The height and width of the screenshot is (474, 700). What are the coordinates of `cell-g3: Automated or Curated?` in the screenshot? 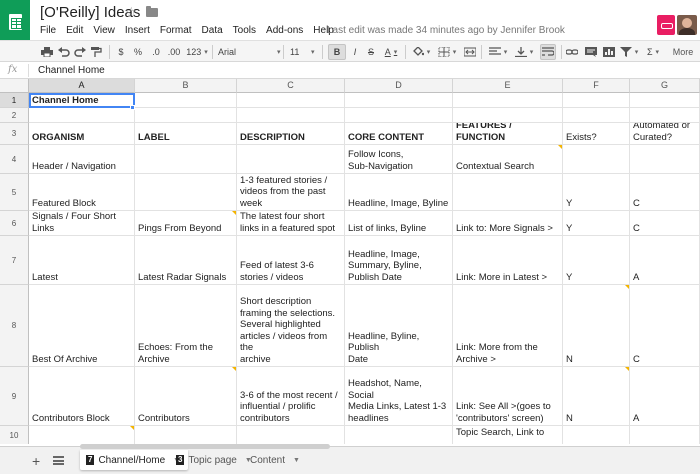 It's located at (665, 134).